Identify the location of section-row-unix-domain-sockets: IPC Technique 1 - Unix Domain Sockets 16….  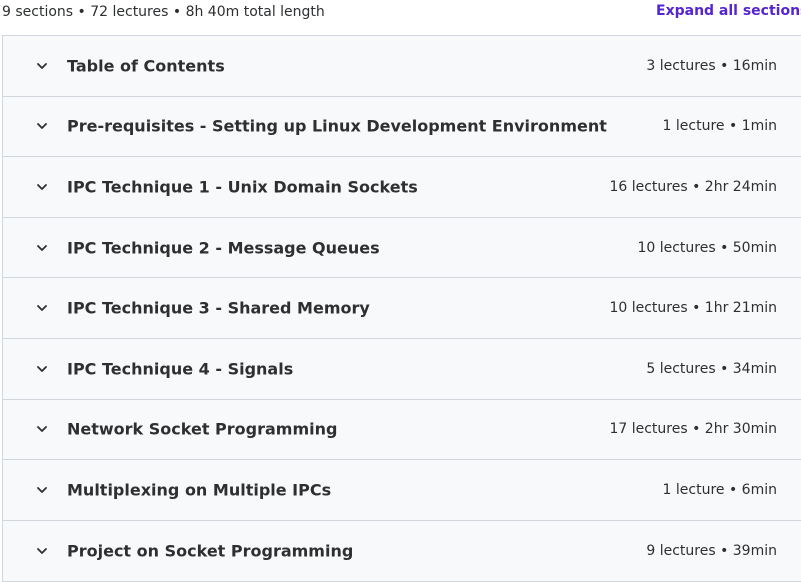
(402, 187).